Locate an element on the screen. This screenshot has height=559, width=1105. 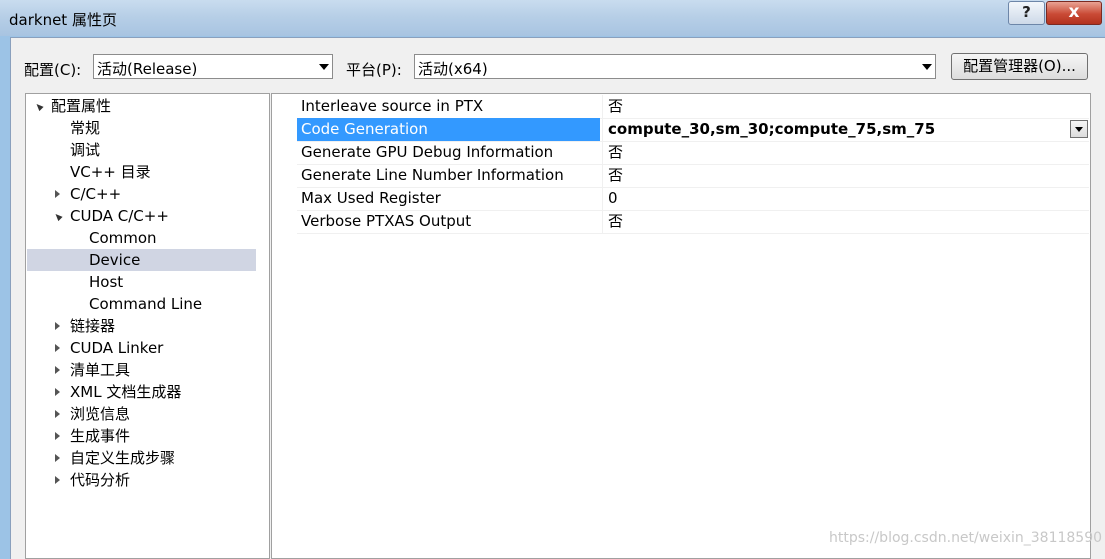
tree-item: CUDA Linker is located at coordinates (141, 348).